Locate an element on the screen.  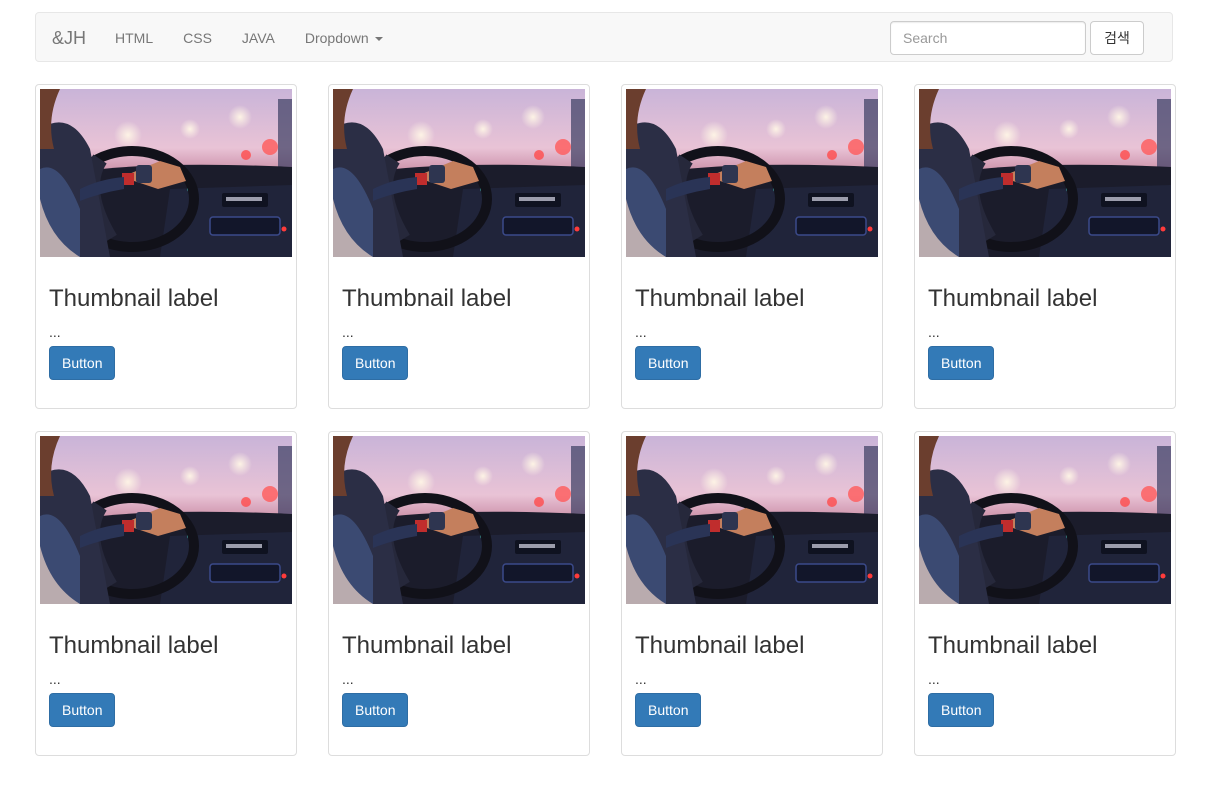
nav-menu: HTML CSS JAVA Dropdown is located at coordinates (249, 38).